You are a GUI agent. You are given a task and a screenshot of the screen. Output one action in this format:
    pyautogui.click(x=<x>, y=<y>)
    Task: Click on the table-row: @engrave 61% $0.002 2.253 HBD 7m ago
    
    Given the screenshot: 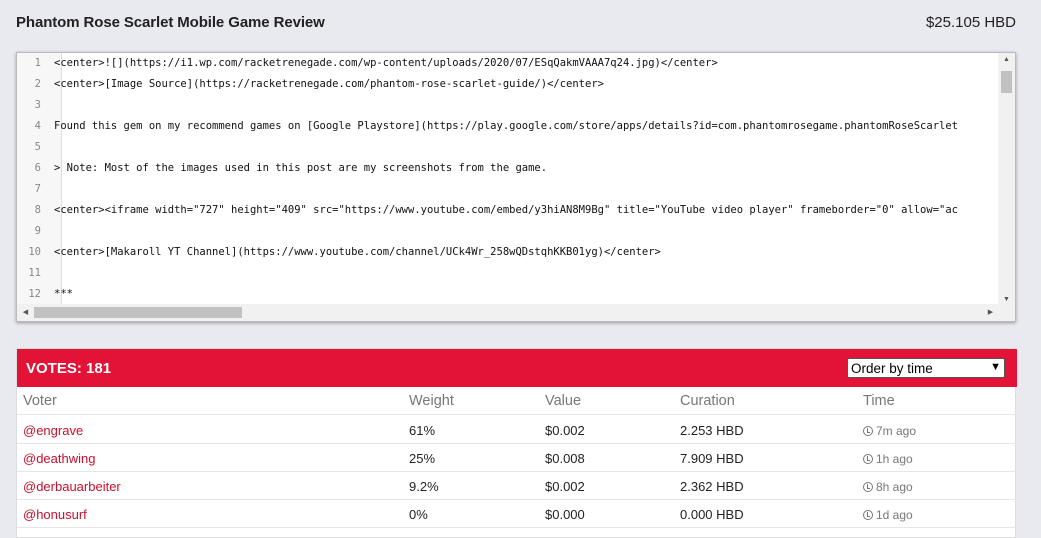 What is the action you would take?
    pyautogui.click(x=517, y=430)
    